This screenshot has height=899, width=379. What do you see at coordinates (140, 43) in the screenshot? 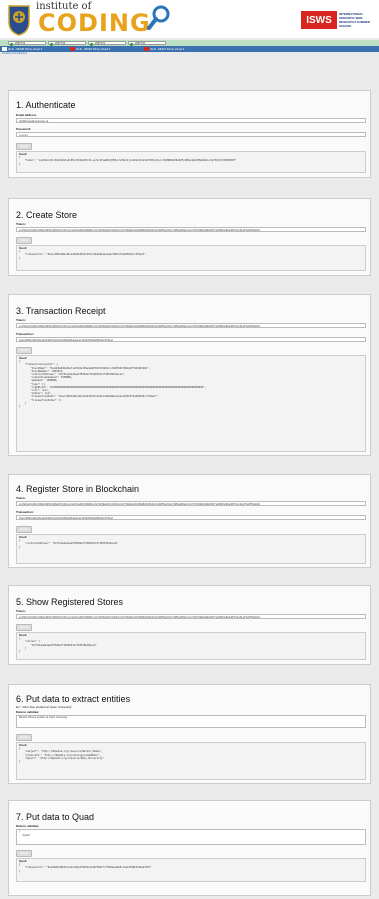
I see `node-tab-label: 2087726` at bounding box center [140, 43].